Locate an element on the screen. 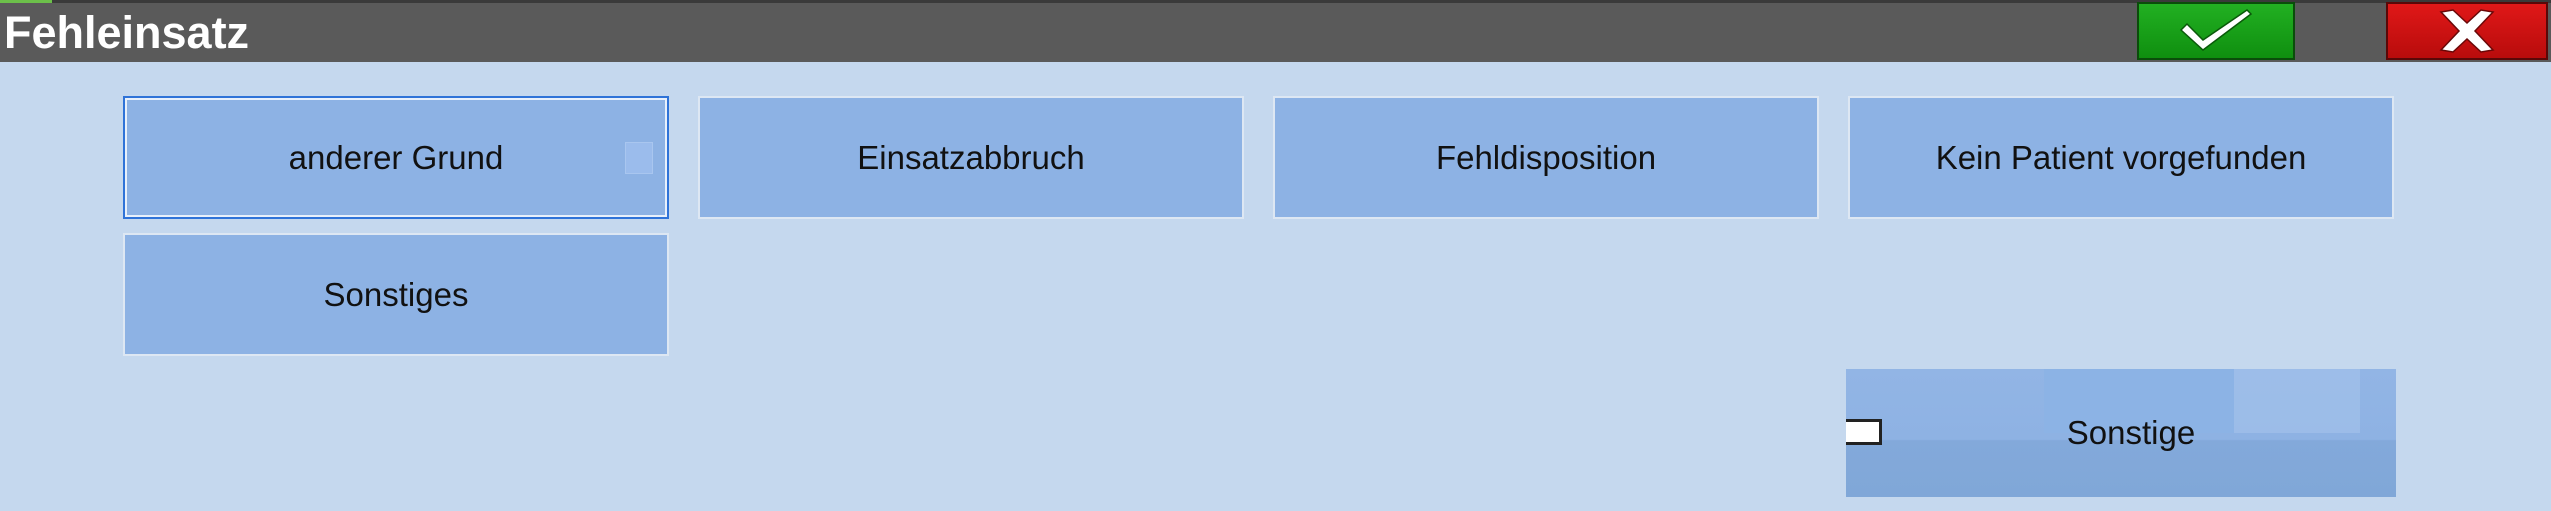 The height and width of the screenshot is (511, 2551). selection-marker is located at coordinates (639, 158).